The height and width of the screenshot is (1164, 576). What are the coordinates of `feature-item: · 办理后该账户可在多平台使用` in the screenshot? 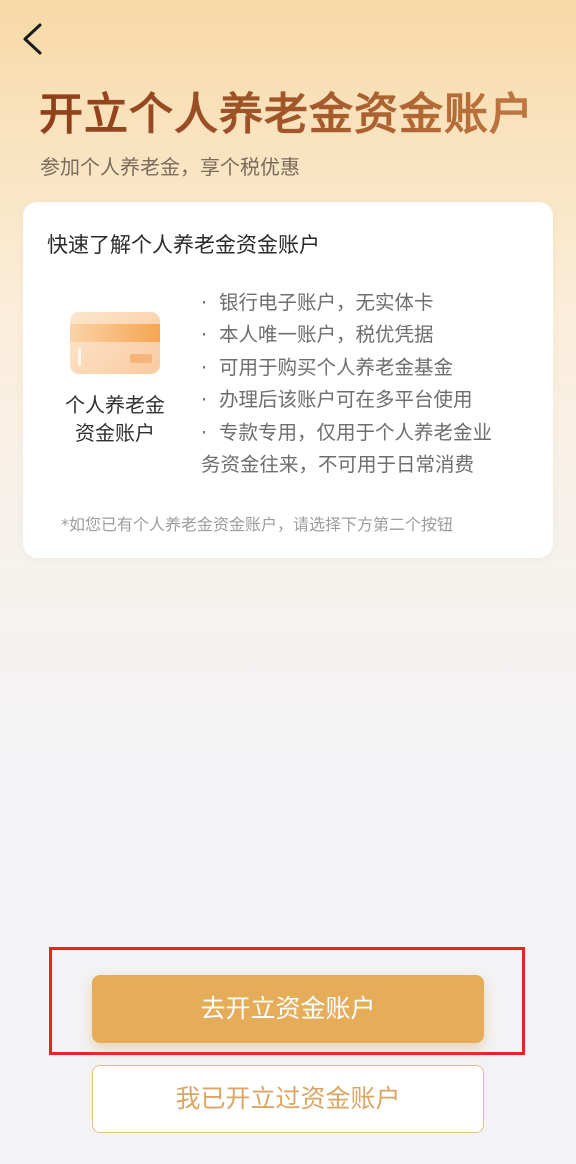 It's located at (337, 400).